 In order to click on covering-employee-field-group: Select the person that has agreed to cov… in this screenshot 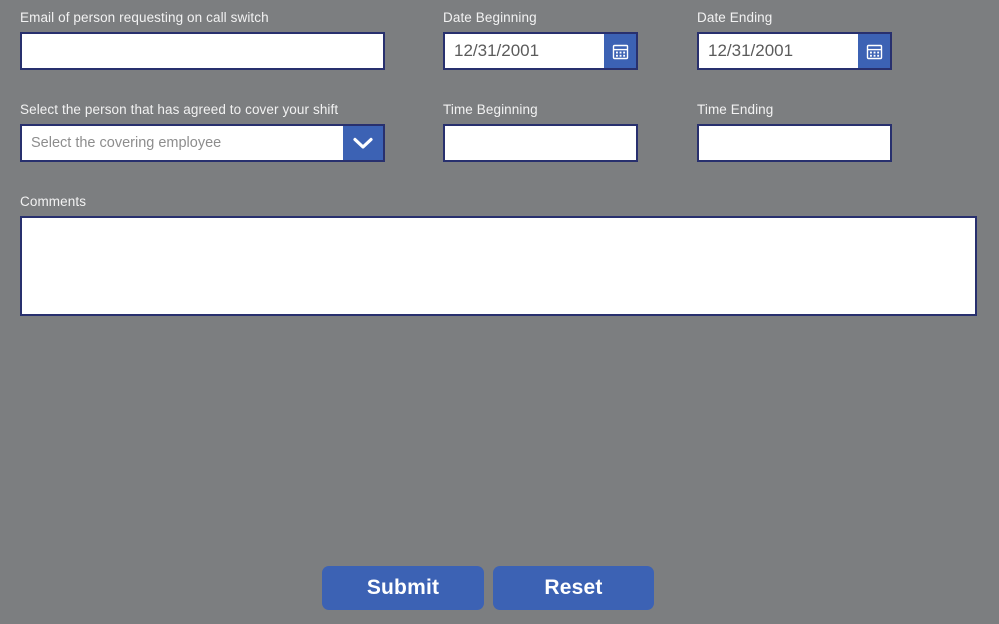, I will do `click(202, 132)`.